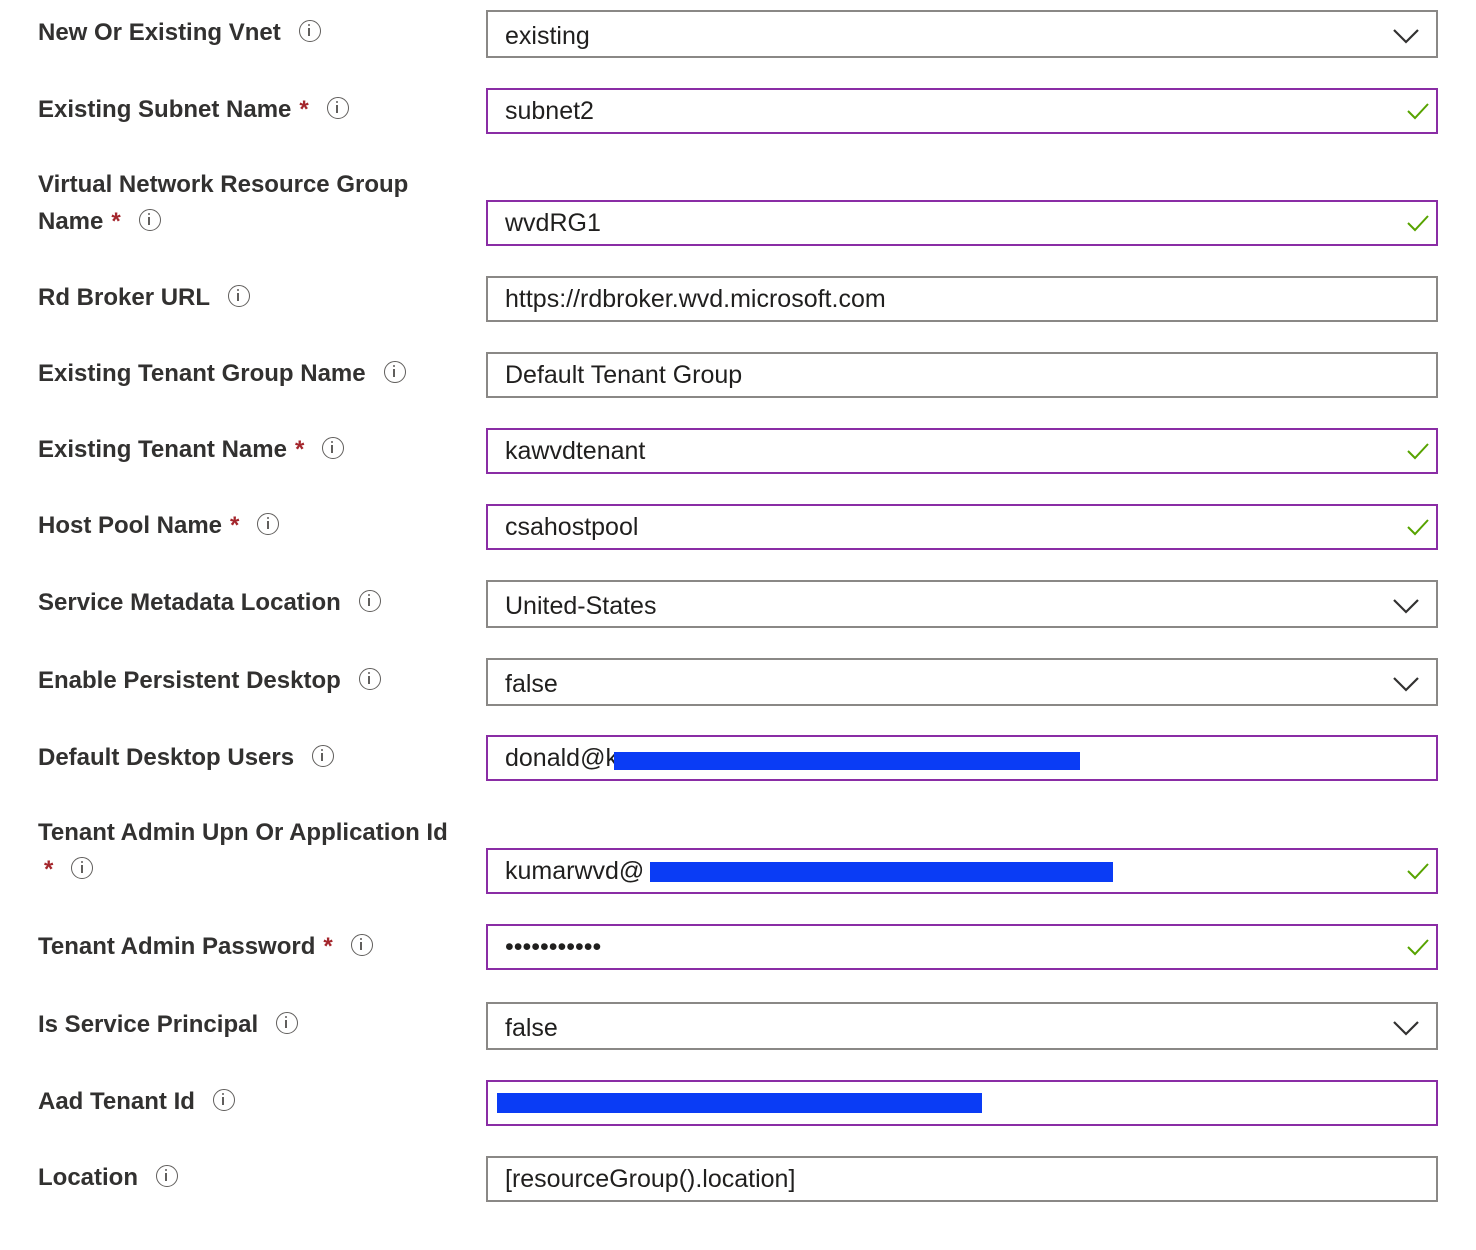 This screenshot has width=1476, height=1250. I want to click on subnet-label-text: Existing Subnet Name, so click(165, 109).